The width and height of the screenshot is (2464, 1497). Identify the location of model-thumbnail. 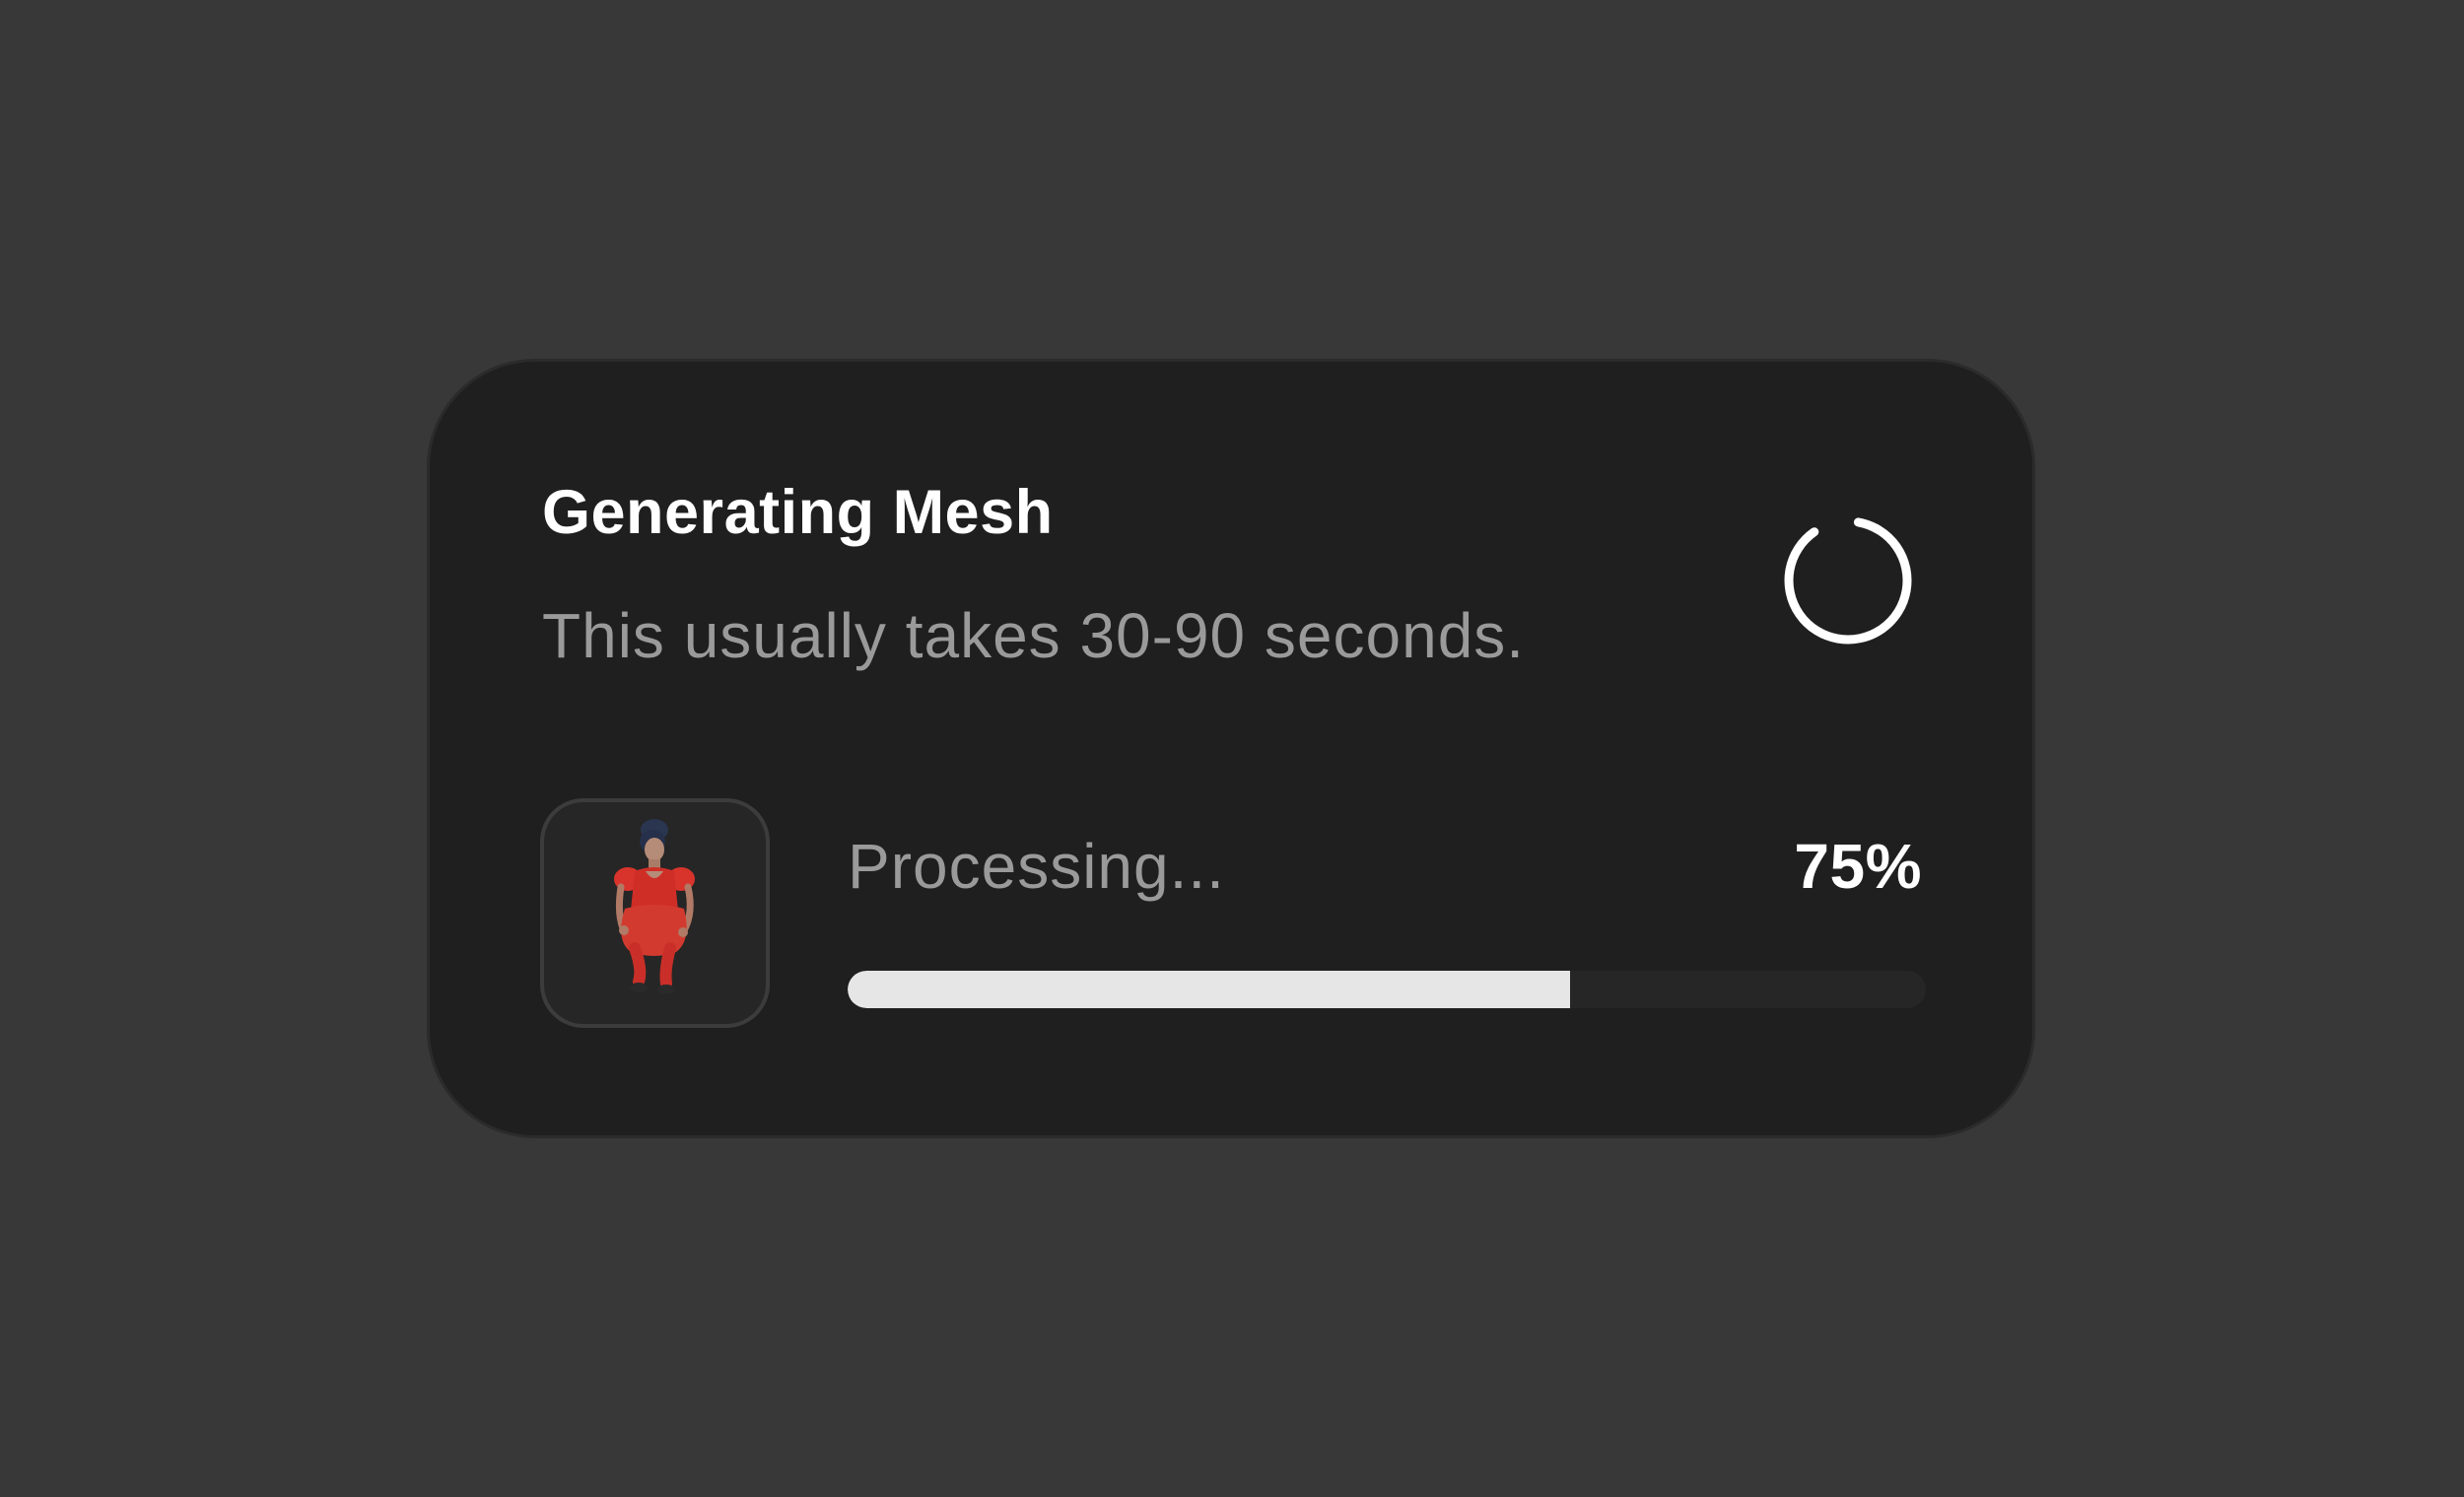
(655, 913).